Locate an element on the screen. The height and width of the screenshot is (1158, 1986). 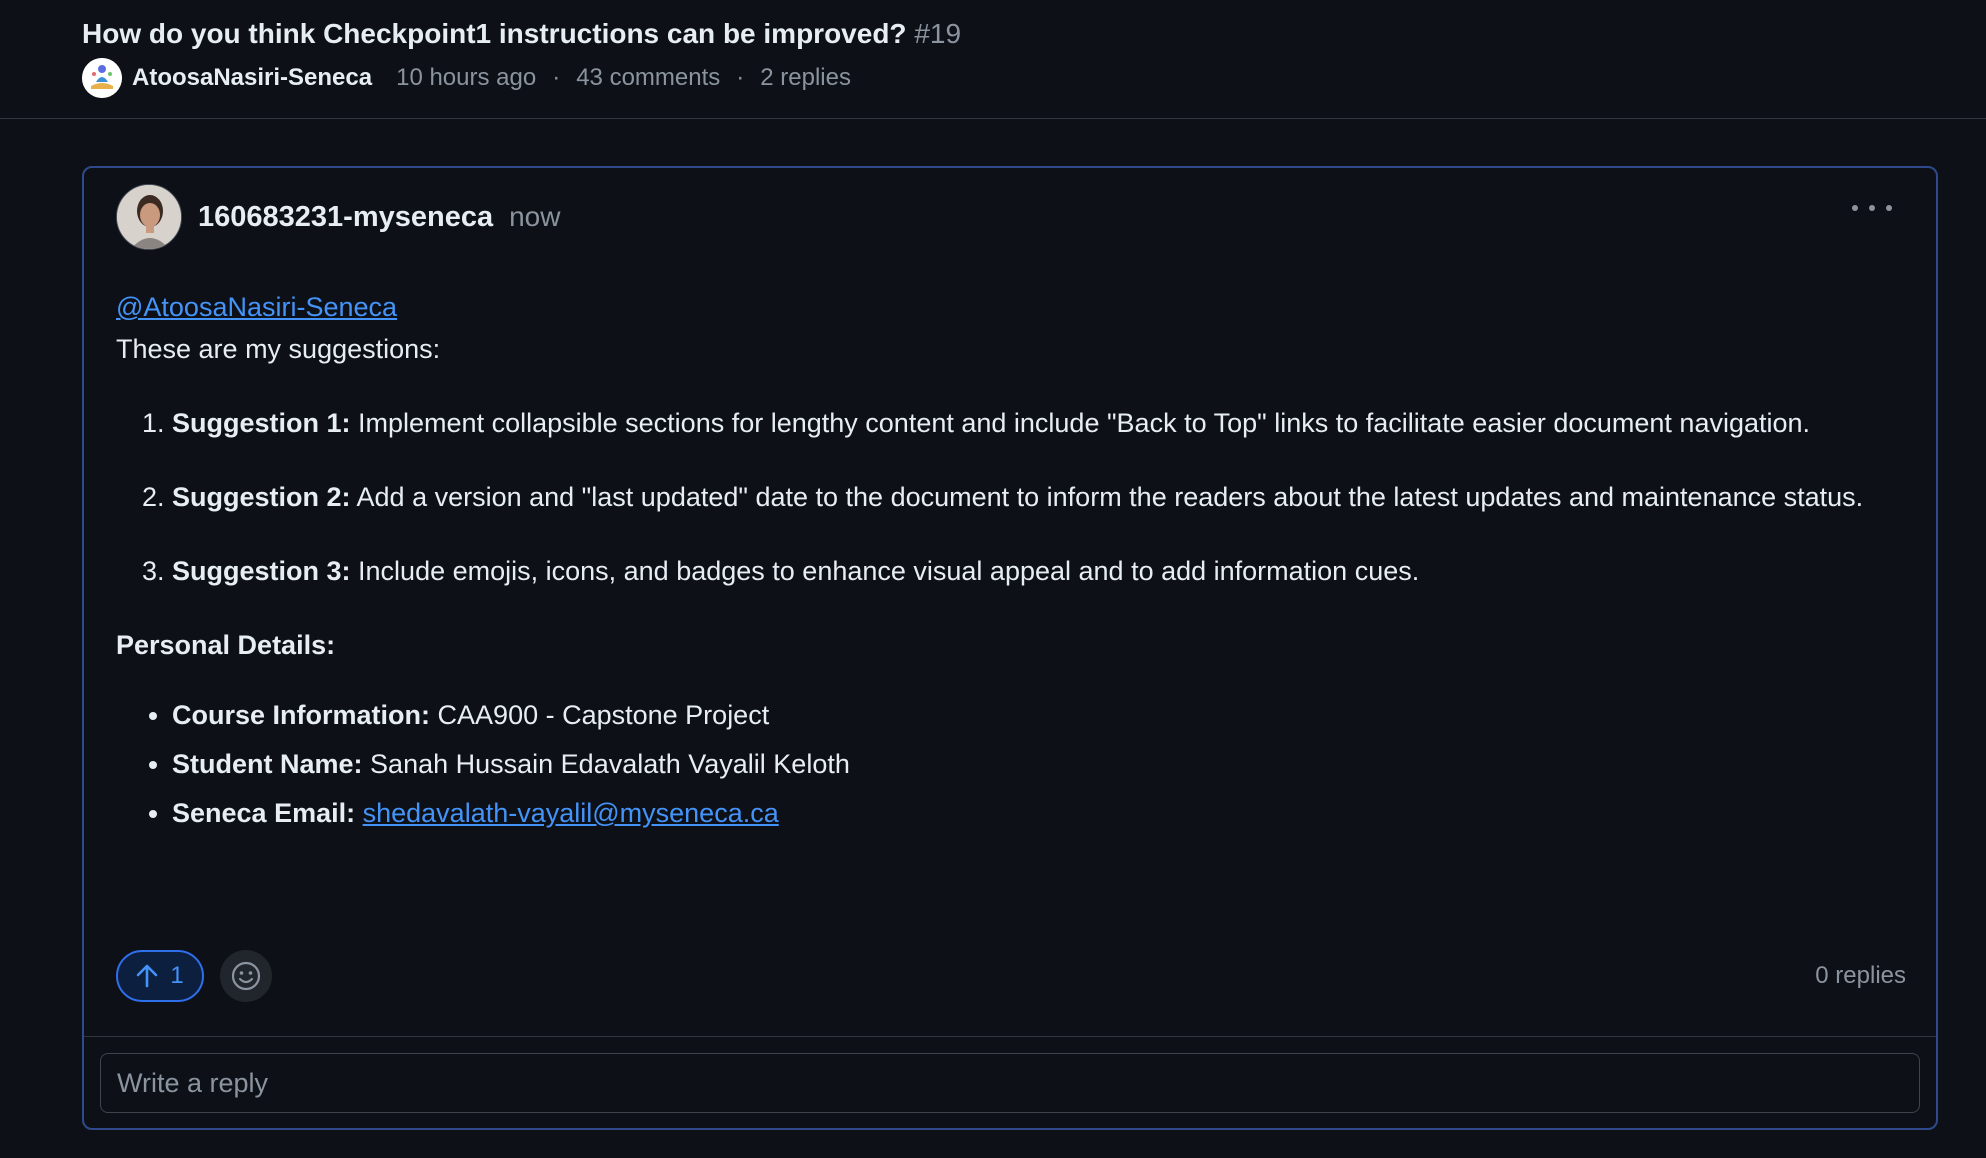
user-mention-link: @AtoosaNasiri-Seneca is located at coordinates (256, 307).